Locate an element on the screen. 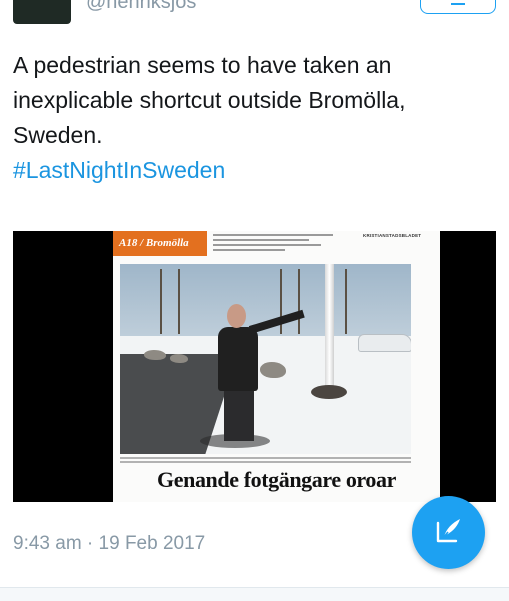 This screenshot has width=509, height=601. avatar is located at coordinates (42, 12).